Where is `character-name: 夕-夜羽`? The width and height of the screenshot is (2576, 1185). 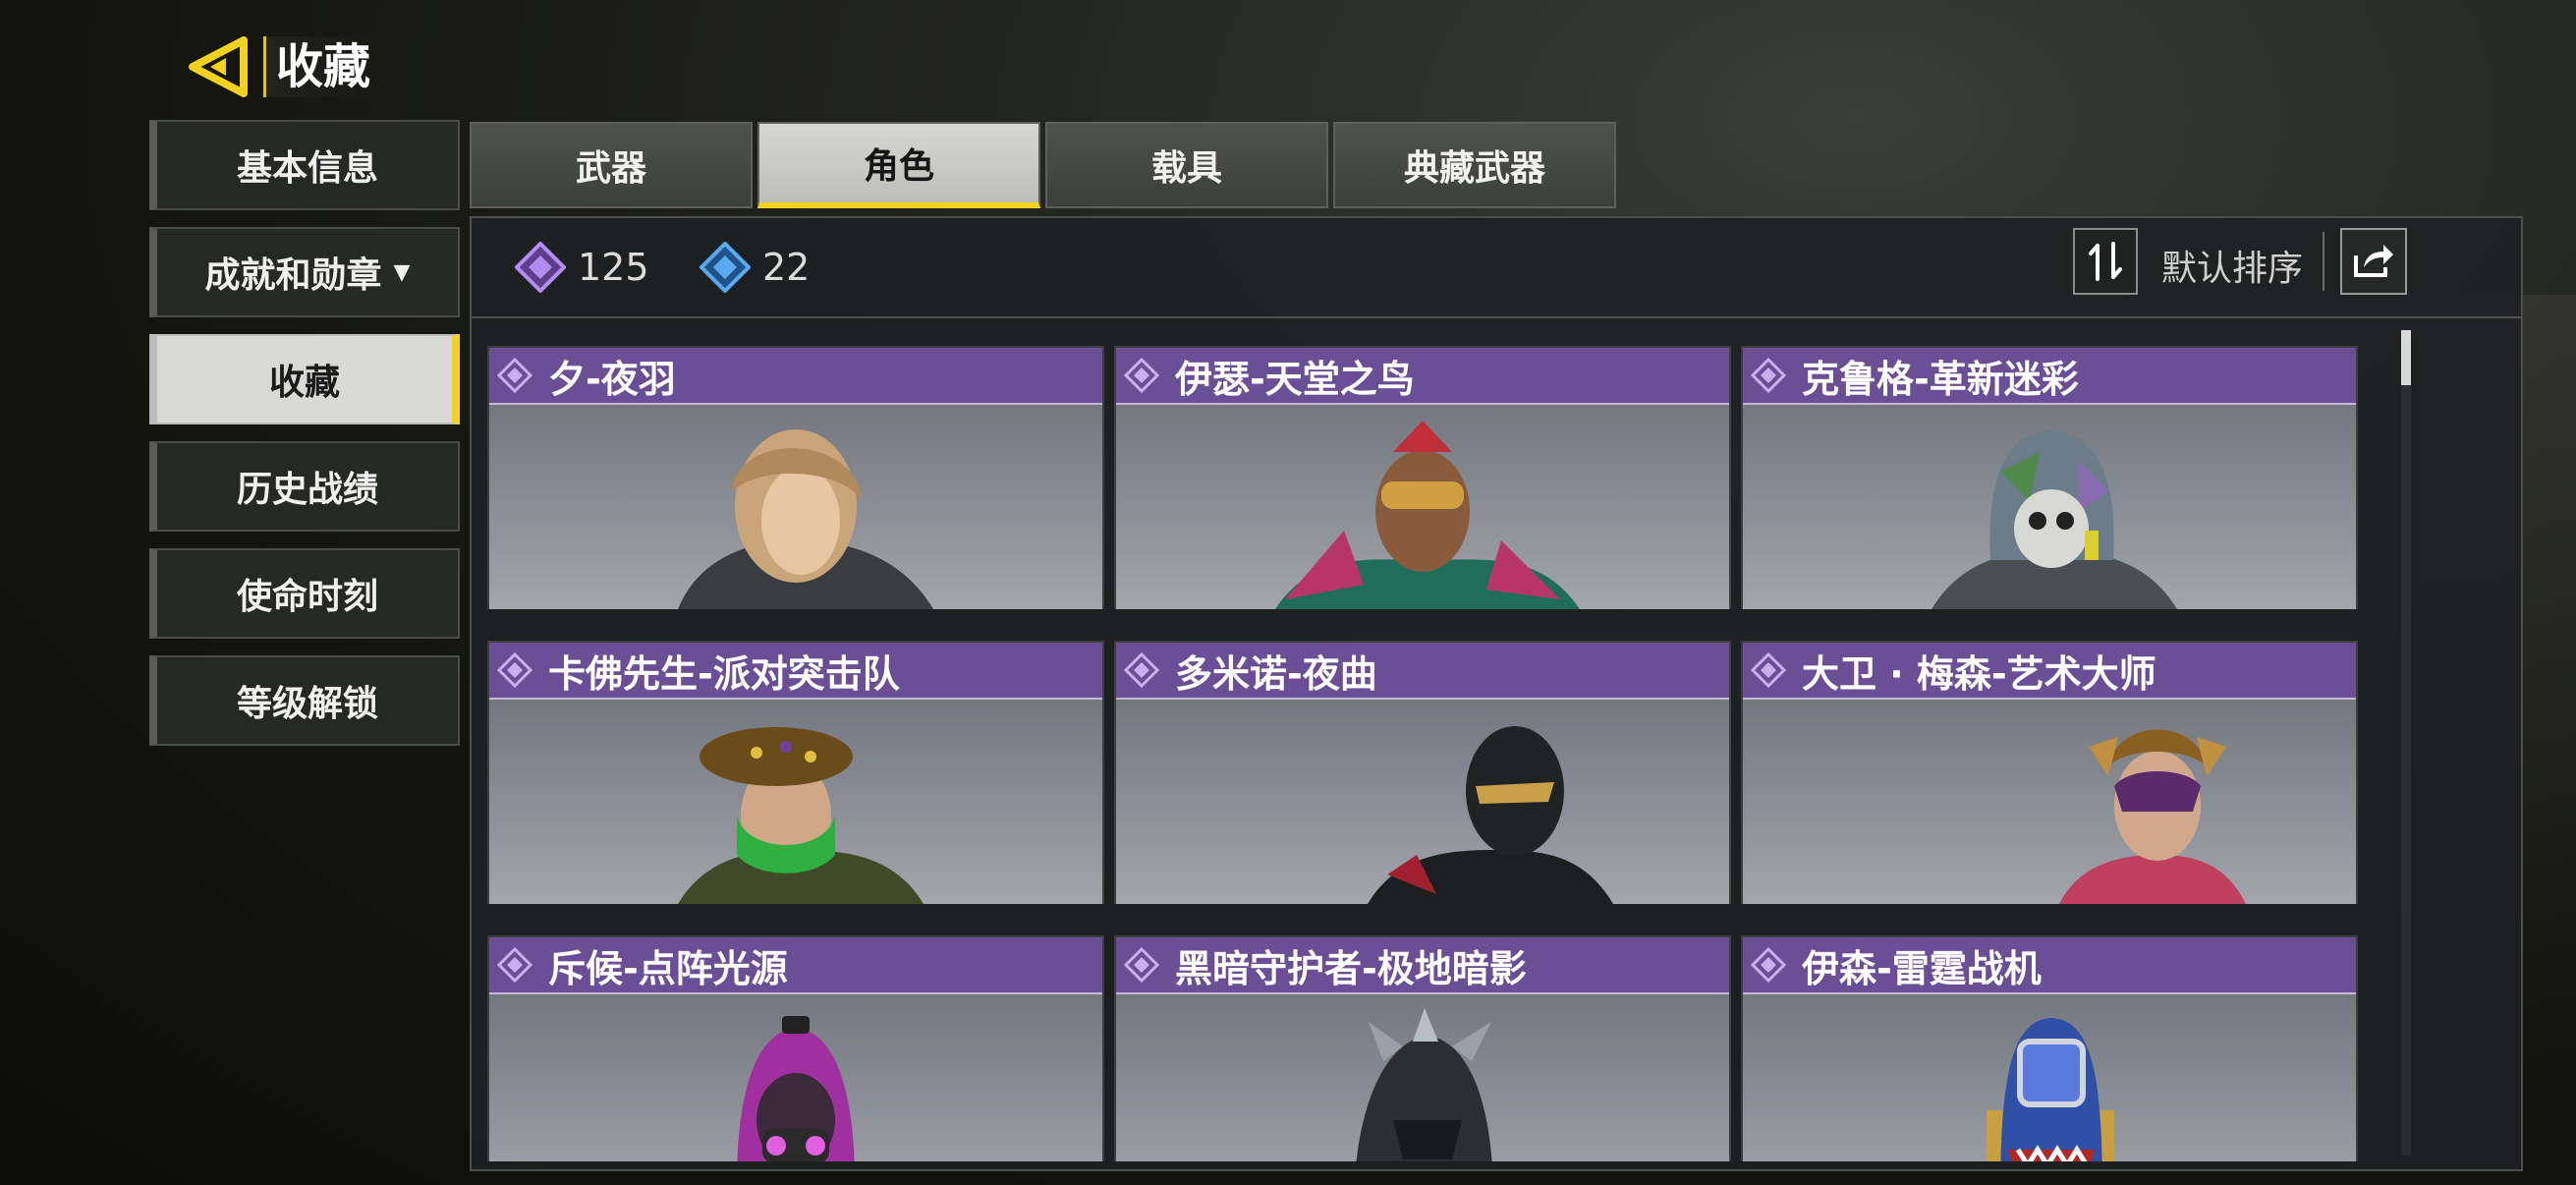 character-name: 夕-夜羽 is located at coordinates (612, 379).